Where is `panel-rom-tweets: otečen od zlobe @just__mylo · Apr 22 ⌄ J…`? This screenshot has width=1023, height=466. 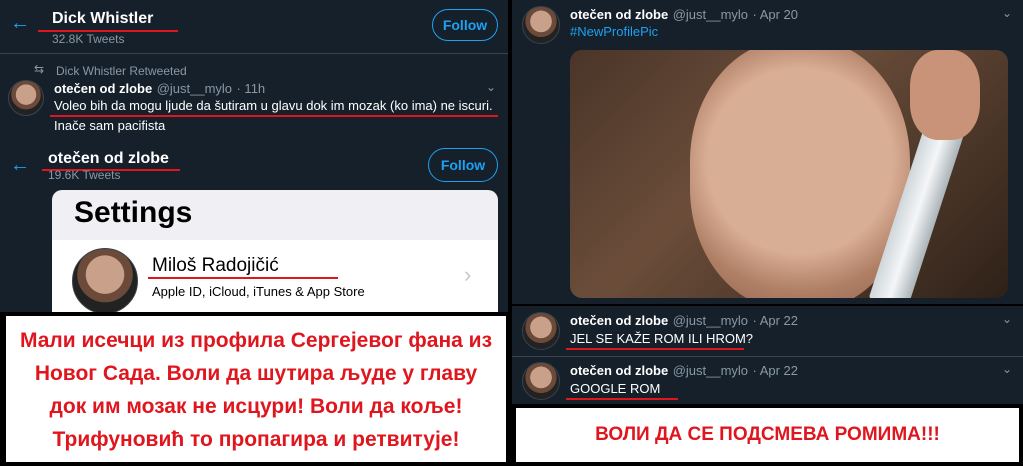 panel-rom-tweets: otečen od zlobe @just__mylo · Apr 22 ⌄ J… is located at coordinates (767, 355).